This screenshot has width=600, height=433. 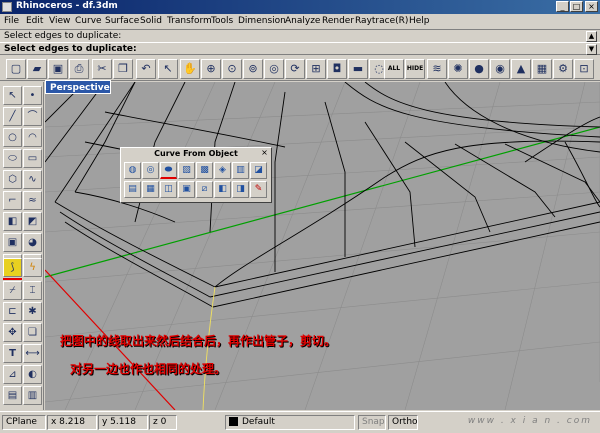 What do you see at coordinates (32, 116) in the screenshot?
I see `polyline-tool-icon: ⌒` at bounding box center [32, 116].